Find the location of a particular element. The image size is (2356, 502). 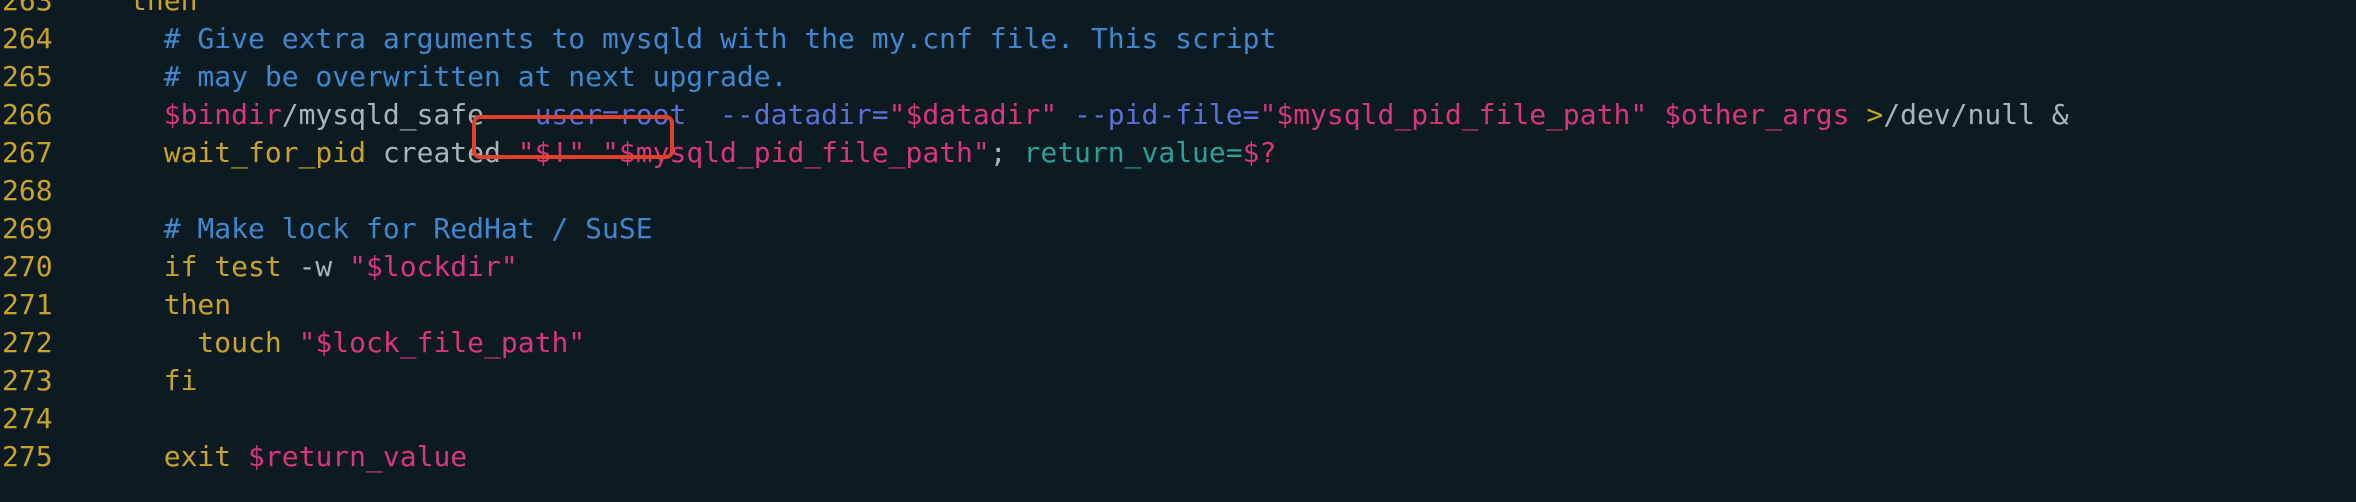

code-token: "$lock_file_path" is located at coordinates (442, 342).